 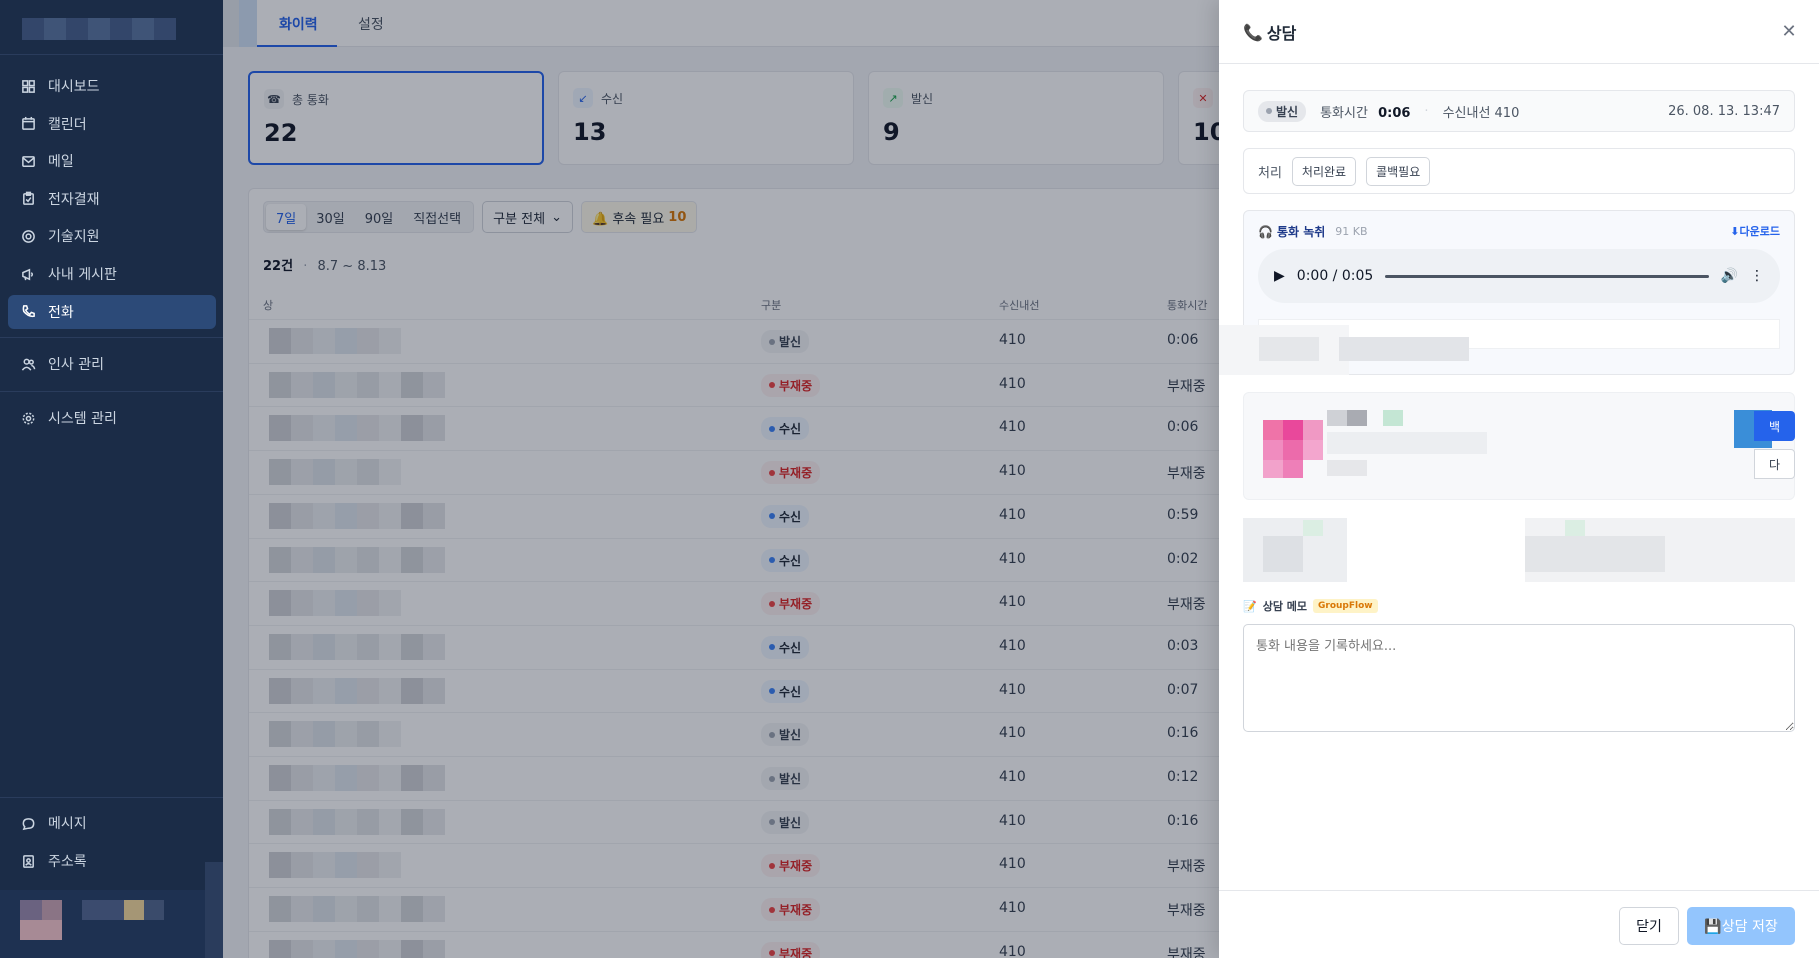 I want to click on close-button: 닫기, so click(x=1649, y=926).